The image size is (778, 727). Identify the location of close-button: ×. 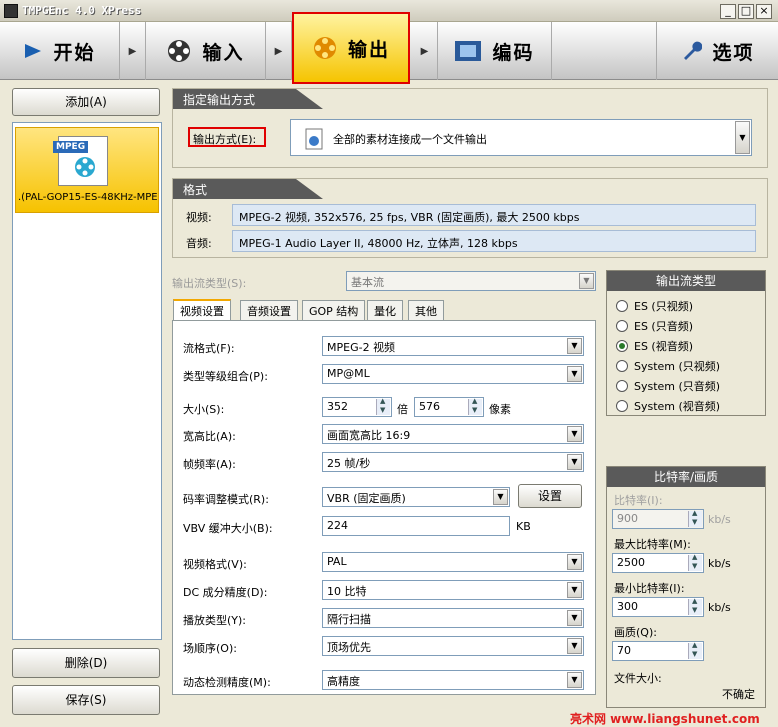
(764, 11).